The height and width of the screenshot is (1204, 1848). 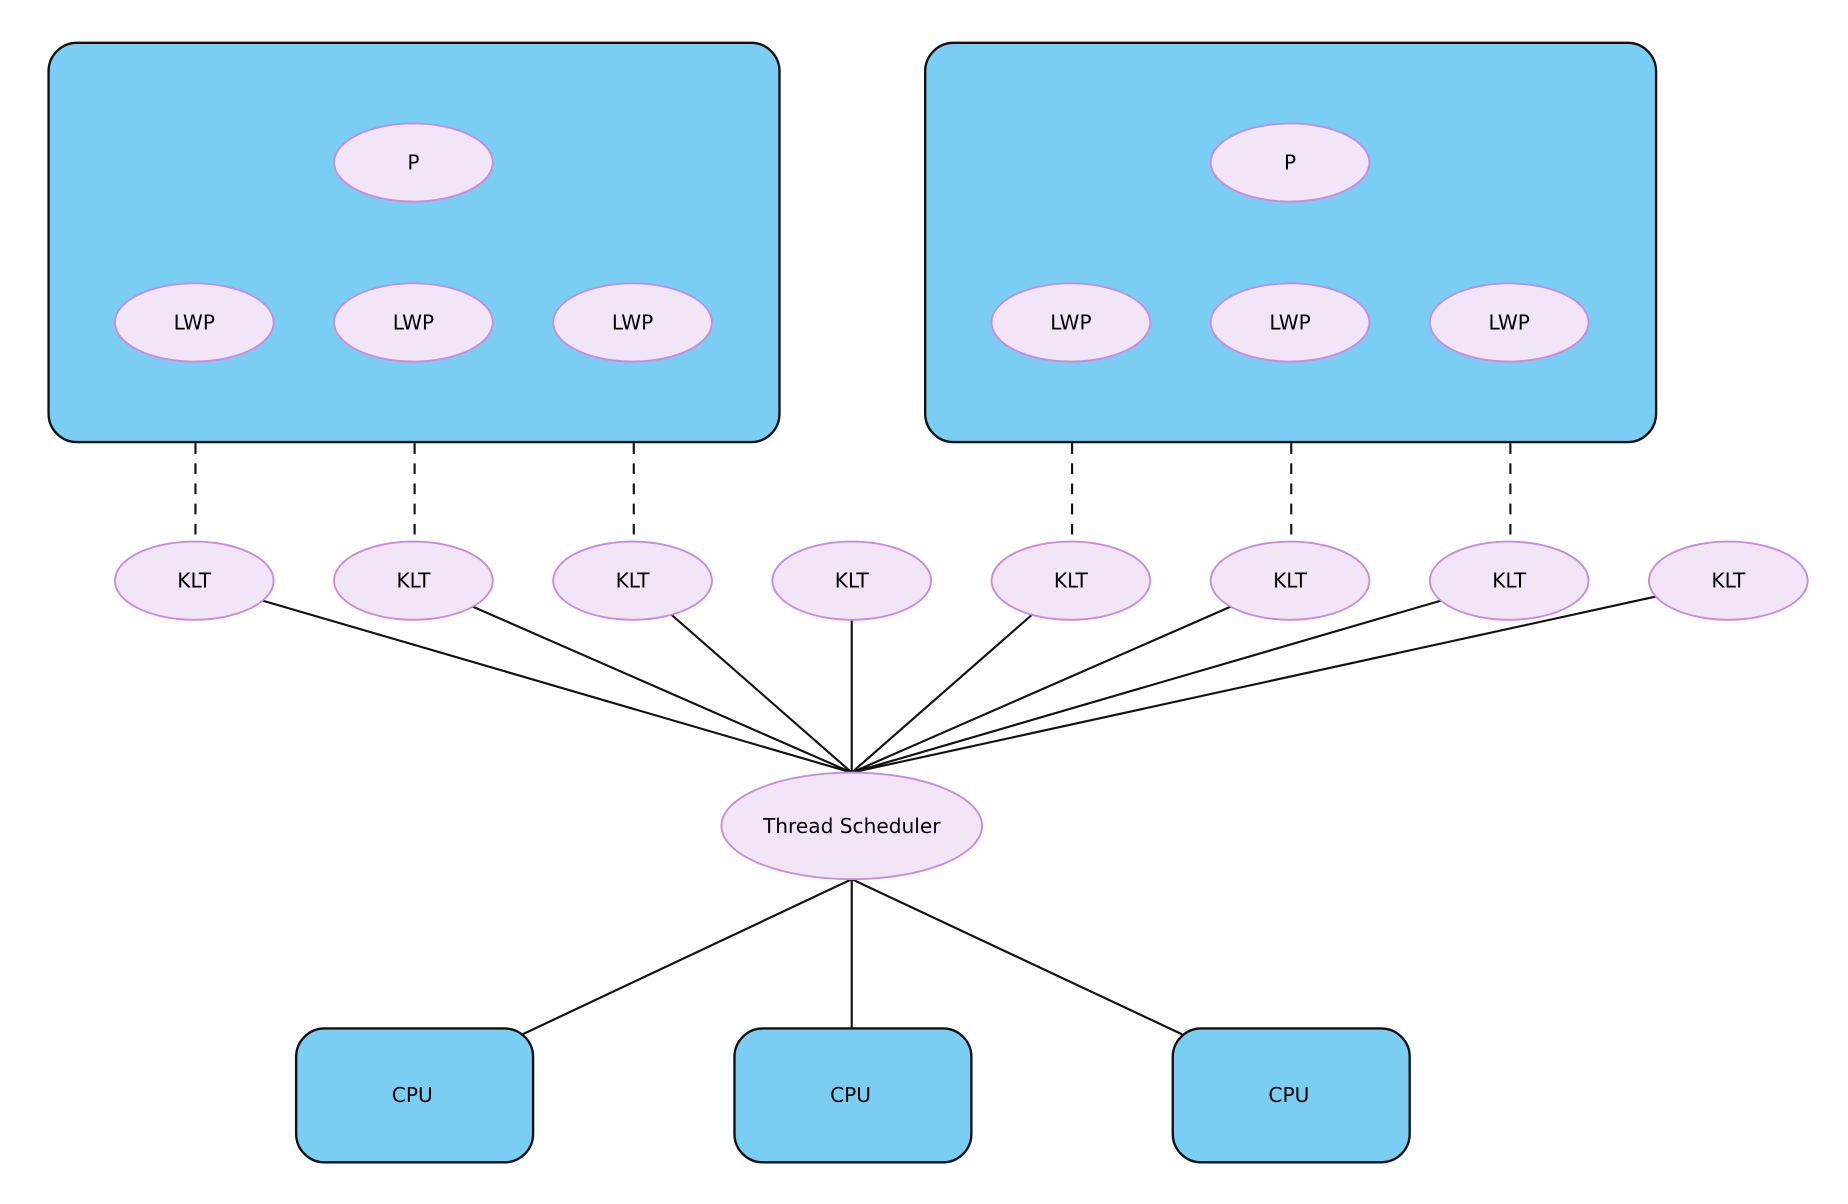 I want to click on thread-scheduler-label: Thread Scheduler, so click(x=851, y=826).